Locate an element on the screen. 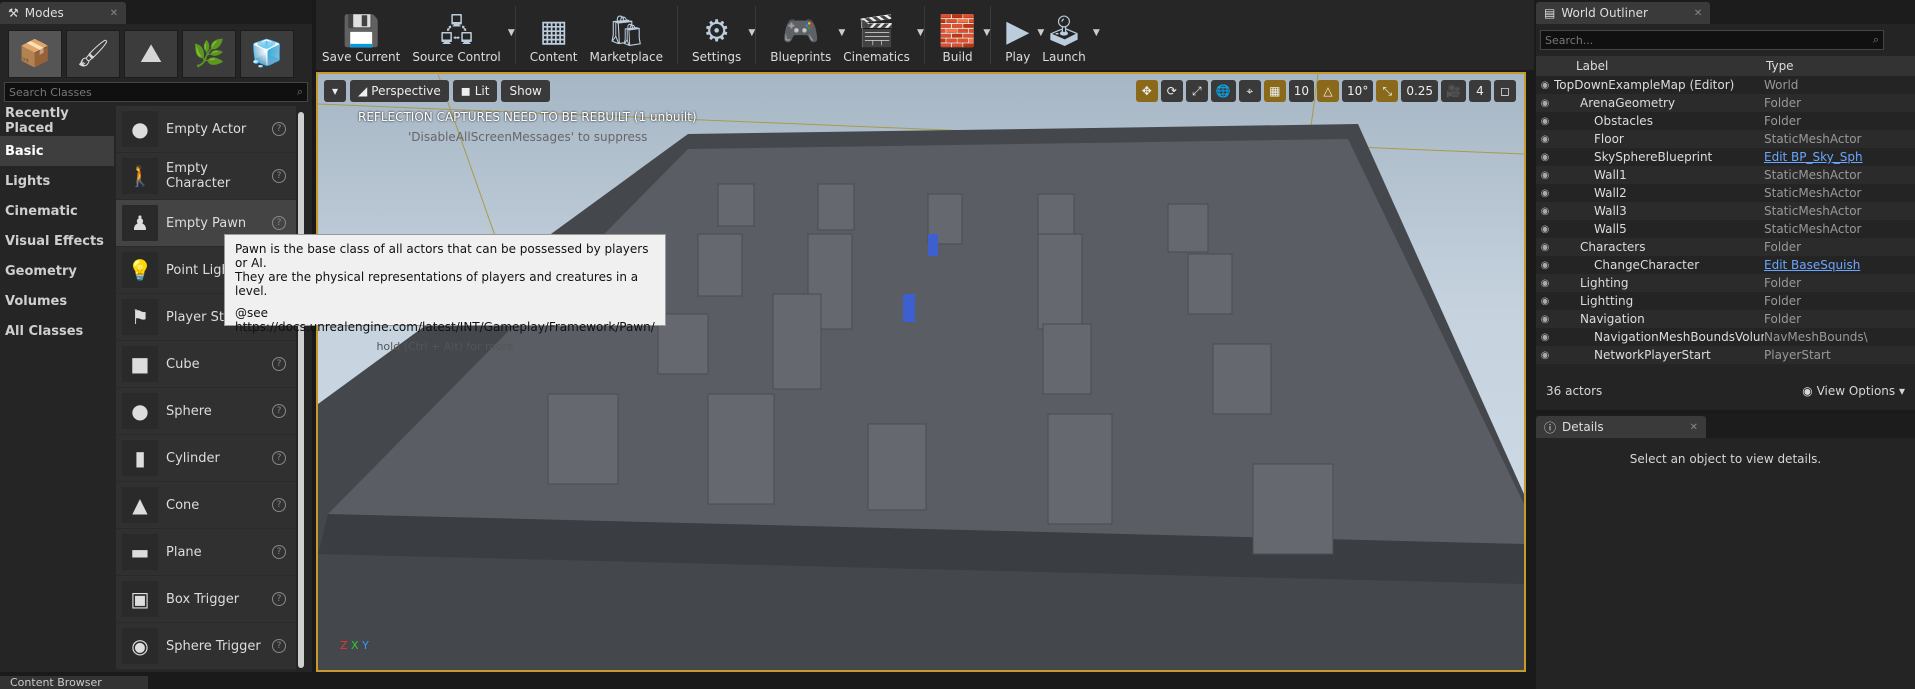 The width and height of the screenshot is (1915, 689). list-item: ▬ Plane? is located at coordinates (206, 552).